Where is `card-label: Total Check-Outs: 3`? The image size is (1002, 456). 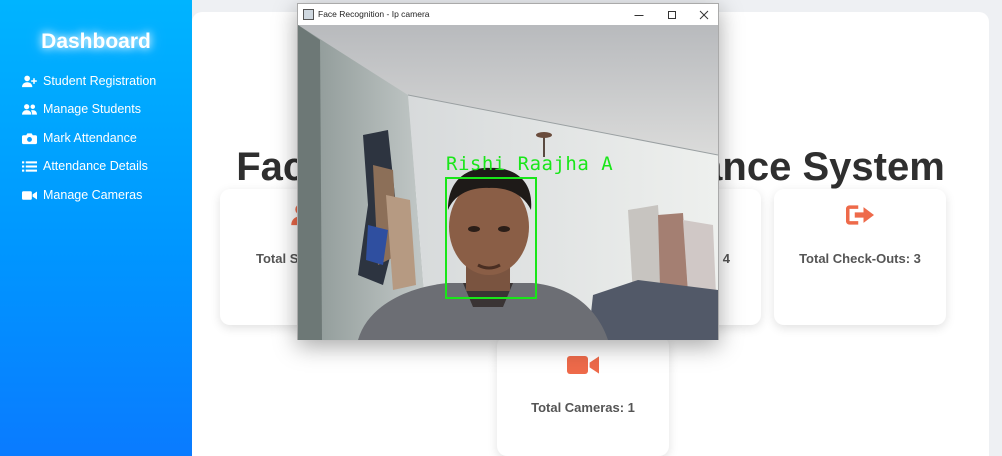
card-label: Total Check-Outs: 3 is located at coordinates (860, 258).